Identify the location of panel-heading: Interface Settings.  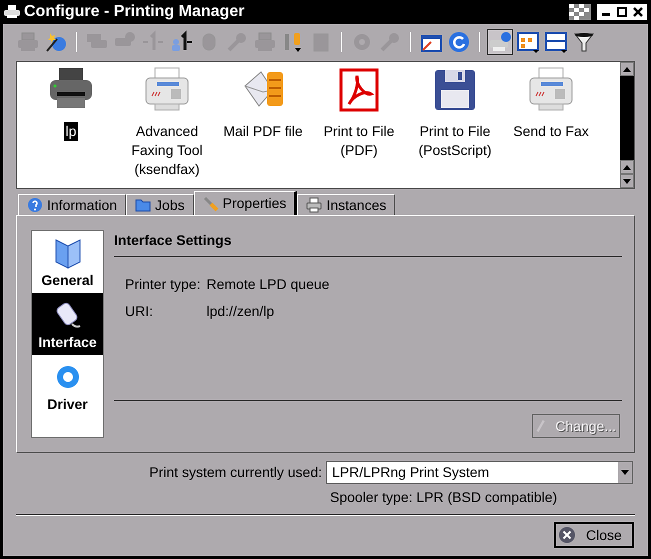
(368, 243).